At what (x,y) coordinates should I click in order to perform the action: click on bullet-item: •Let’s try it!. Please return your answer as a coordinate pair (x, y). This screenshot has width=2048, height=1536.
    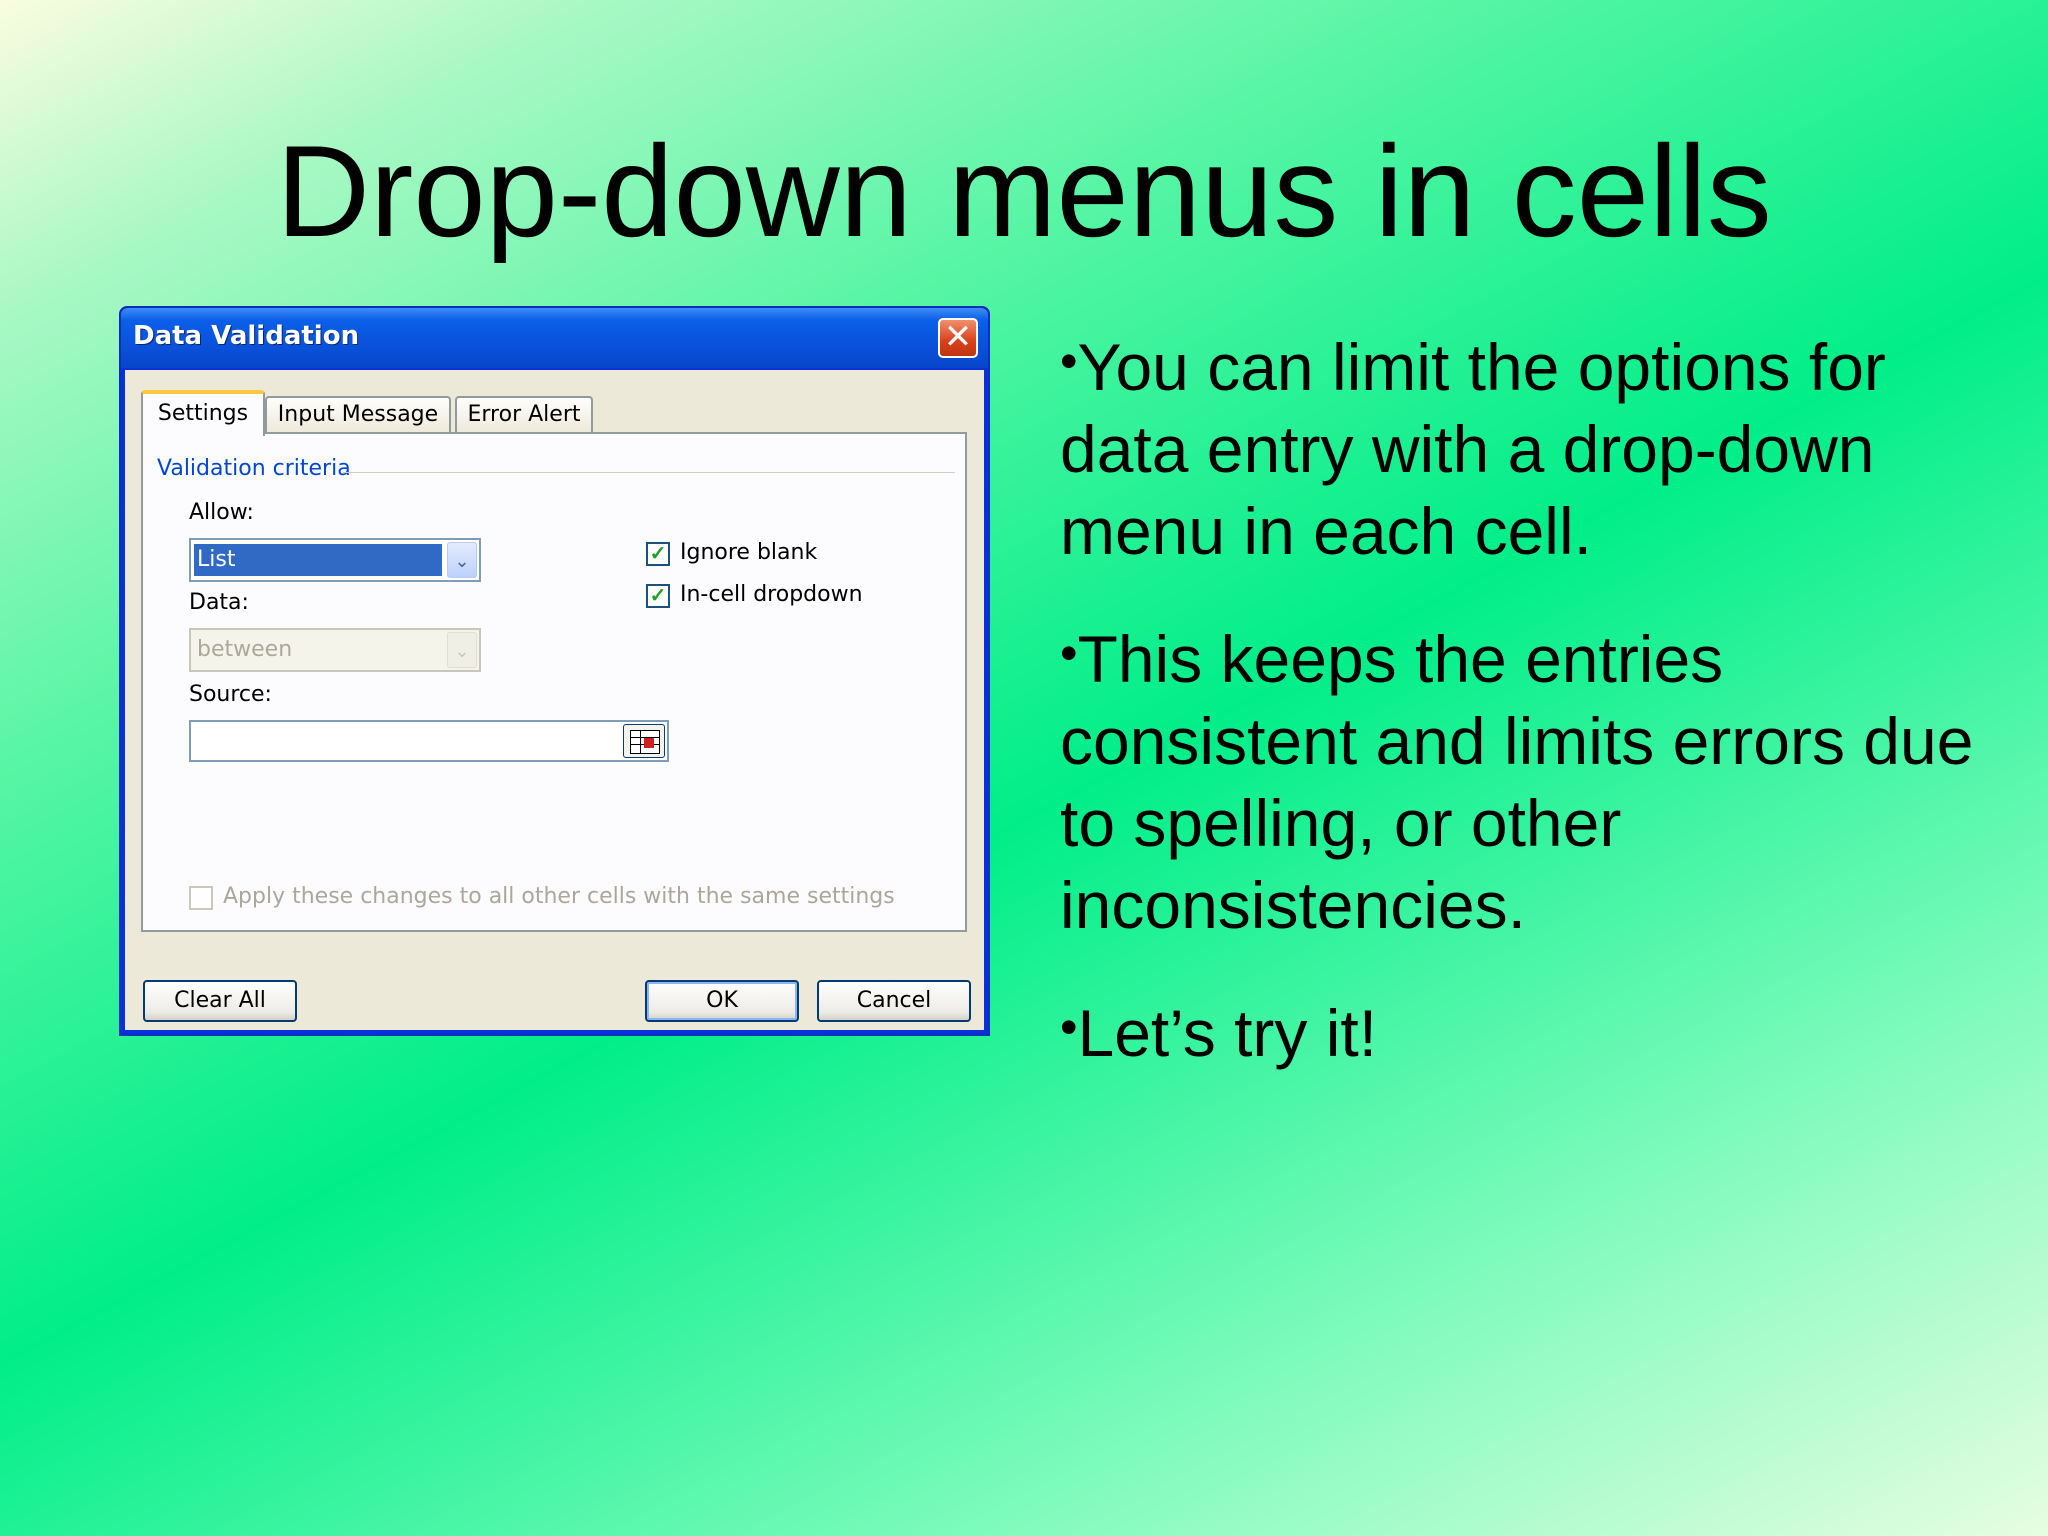
    Looking at the image, I should click on (1540, 1030).